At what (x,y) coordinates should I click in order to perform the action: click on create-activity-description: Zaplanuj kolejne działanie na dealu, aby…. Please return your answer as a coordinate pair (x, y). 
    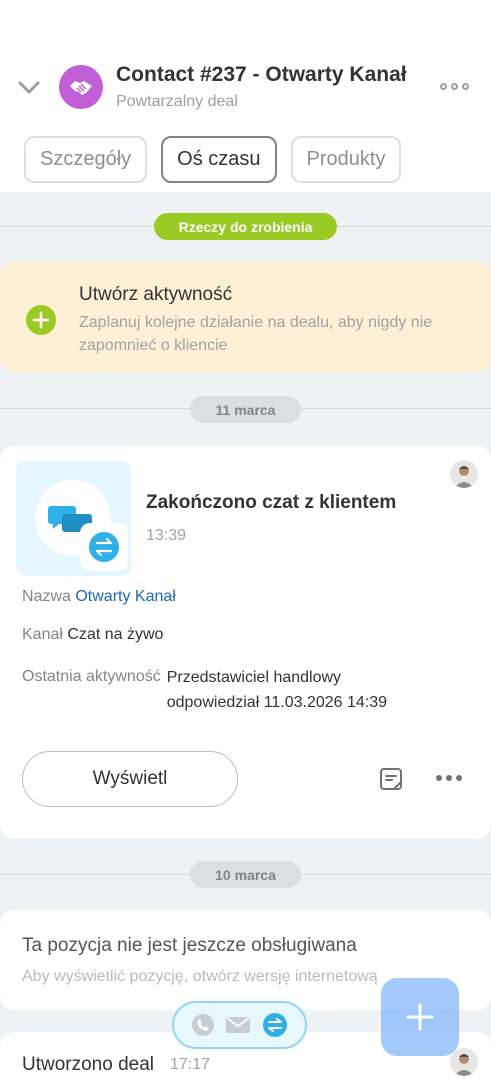
    Looking at the image, I should click on (256, 334).